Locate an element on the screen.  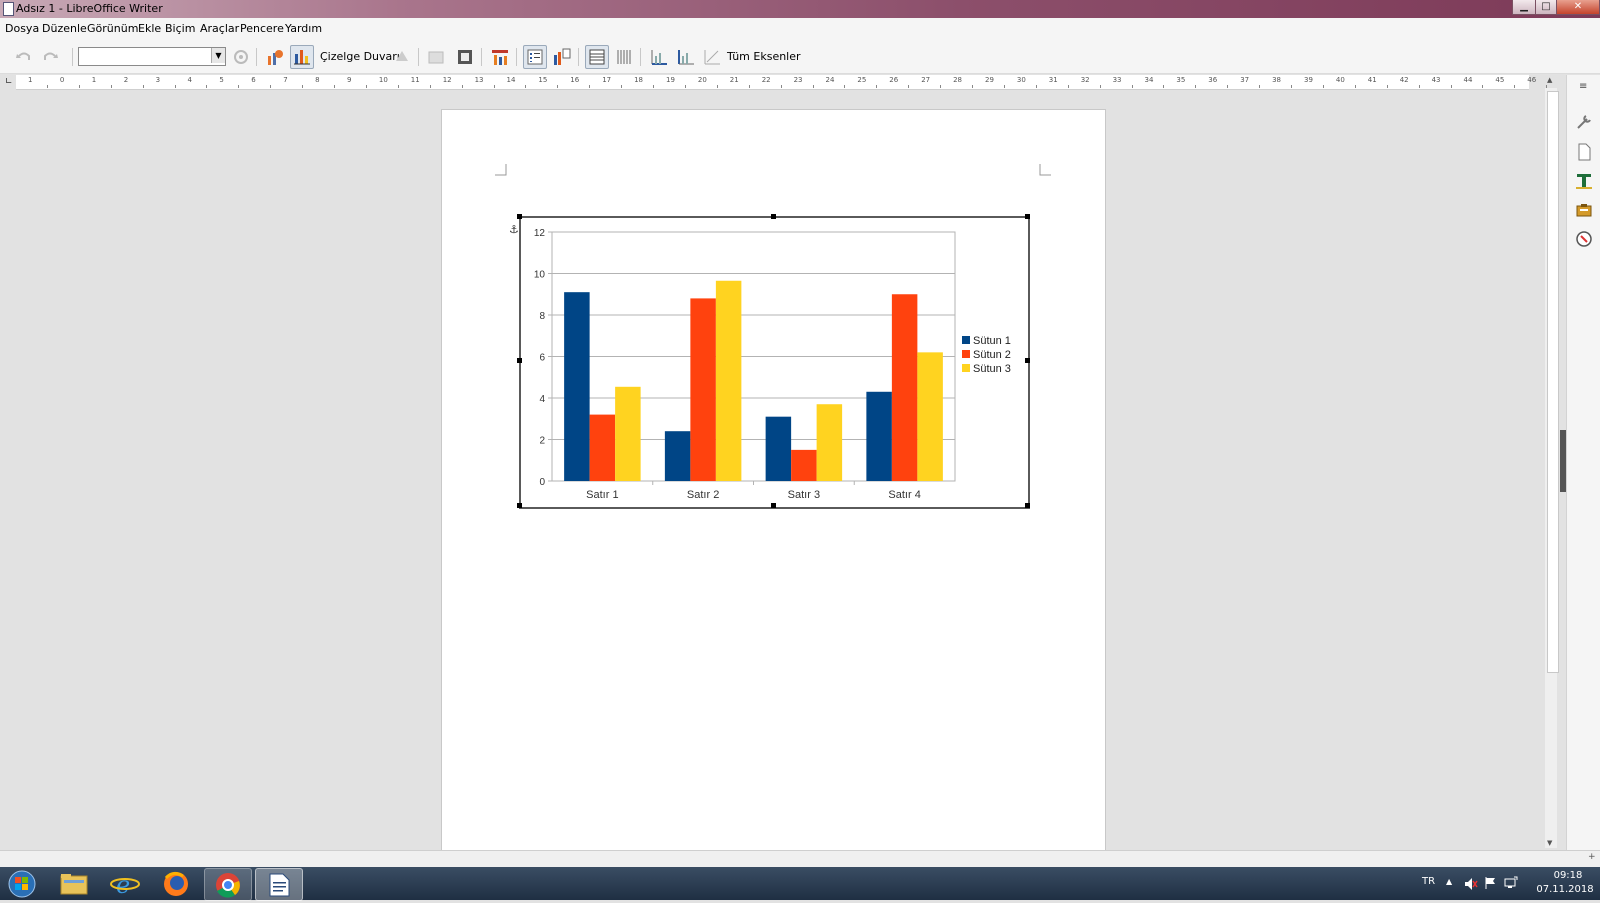
horizontal-grid-icon is located at coordinates (597, 57).